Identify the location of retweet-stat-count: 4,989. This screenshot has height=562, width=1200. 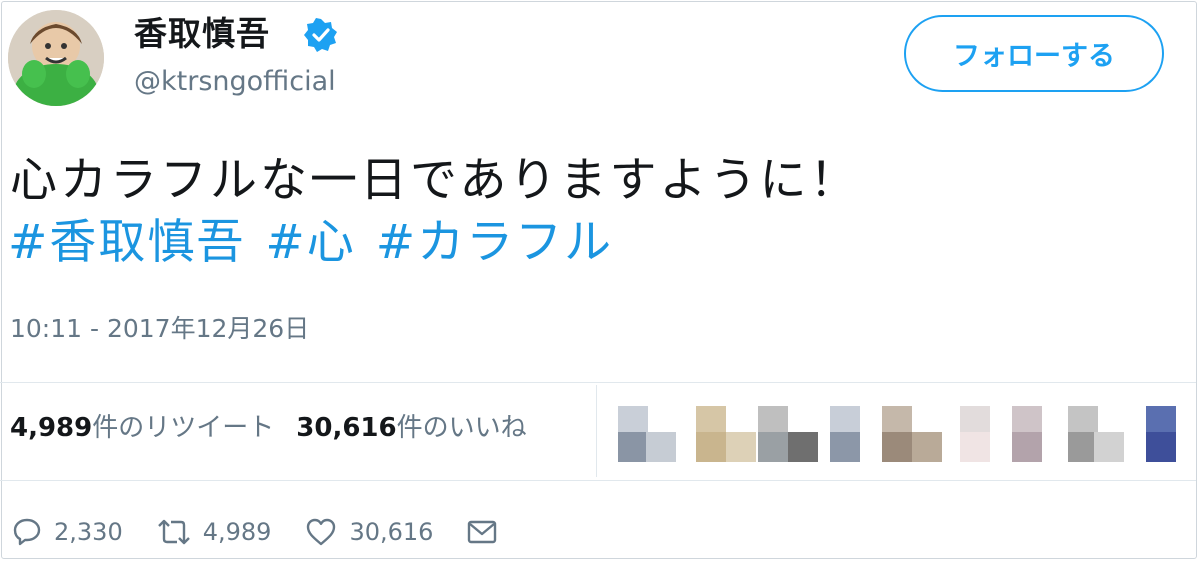
(51, 428).